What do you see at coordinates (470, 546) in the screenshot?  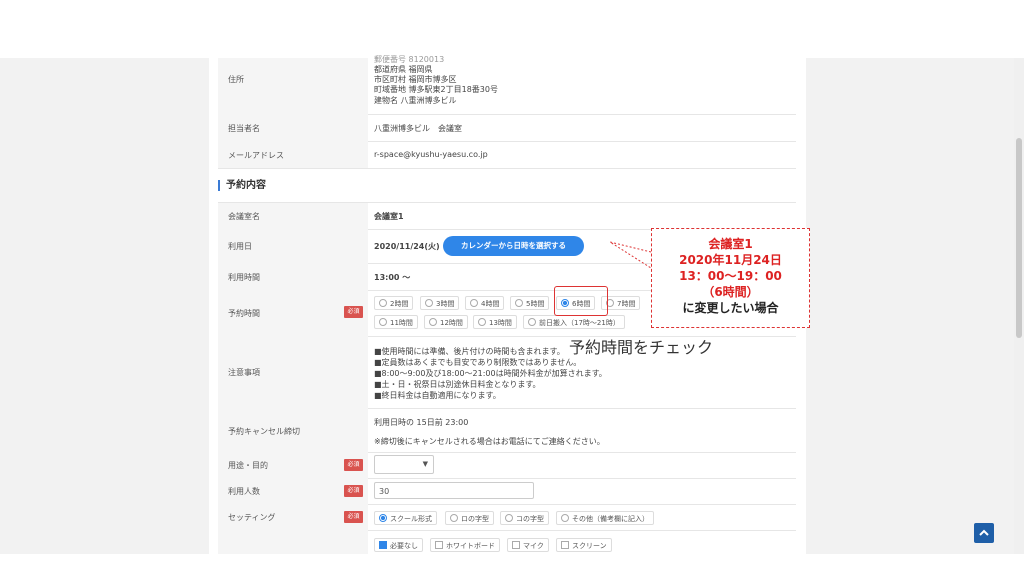 I see `option-label: ホワイトボード` at bounding box center [470, 546].